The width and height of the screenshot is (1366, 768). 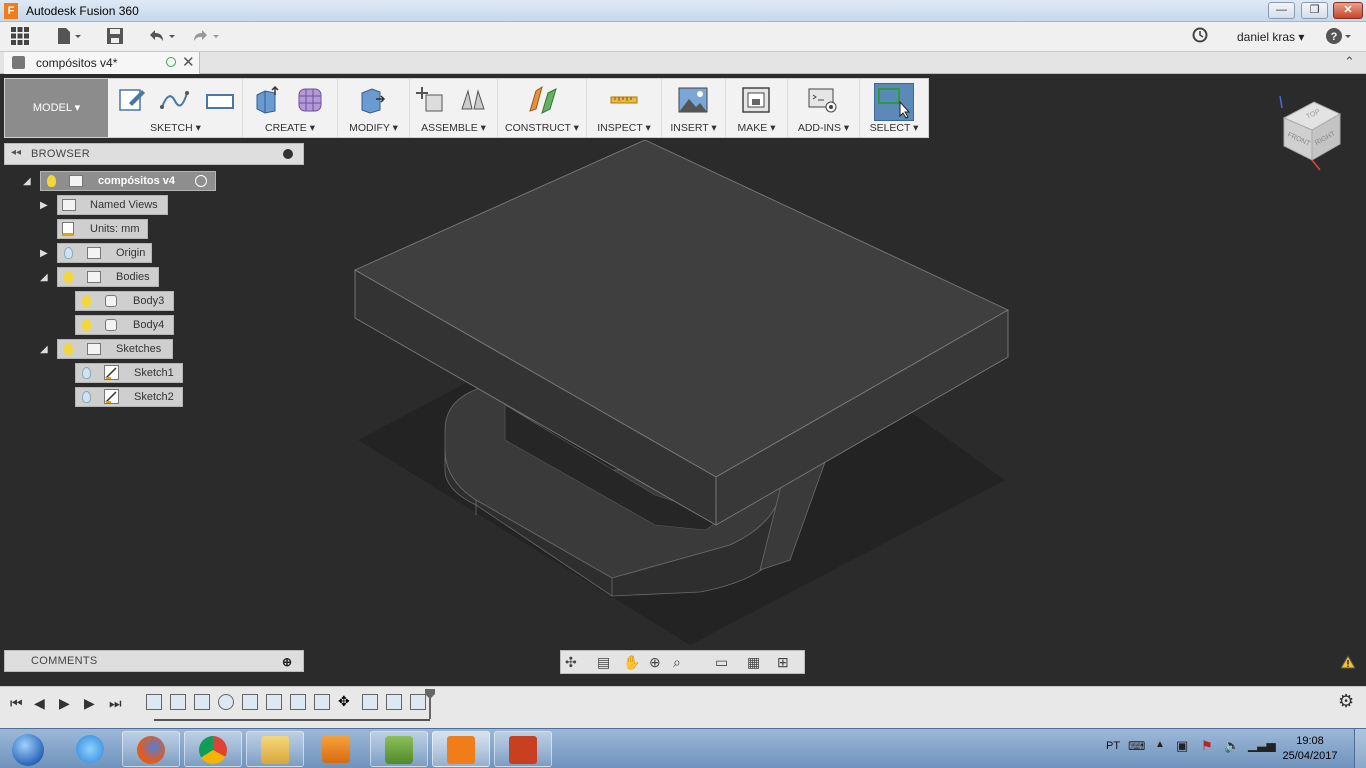 What do you see at coordinates (201, 181) in the screenshot?
I see `activate-radio-icon` at bounding box center [201, 181].